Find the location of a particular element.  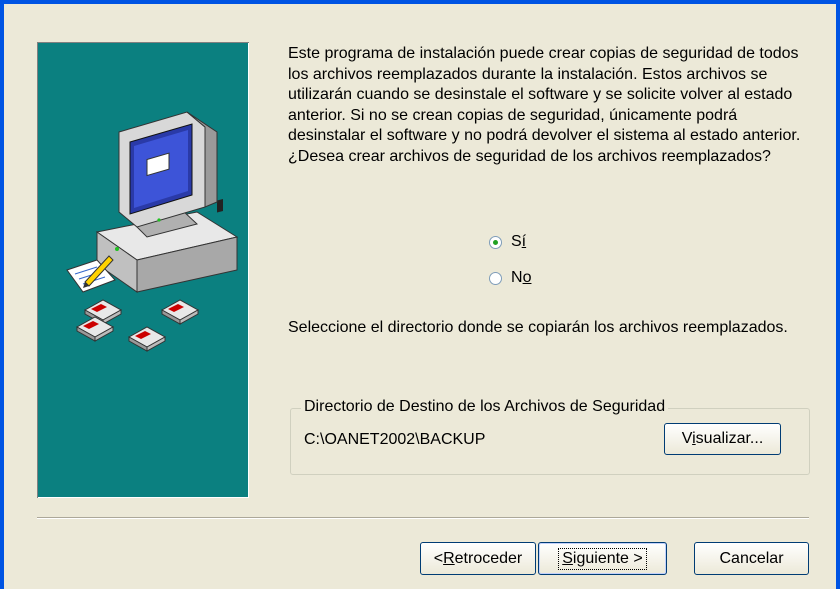

floppy-disk-icon is located at coordinates (137, 325).